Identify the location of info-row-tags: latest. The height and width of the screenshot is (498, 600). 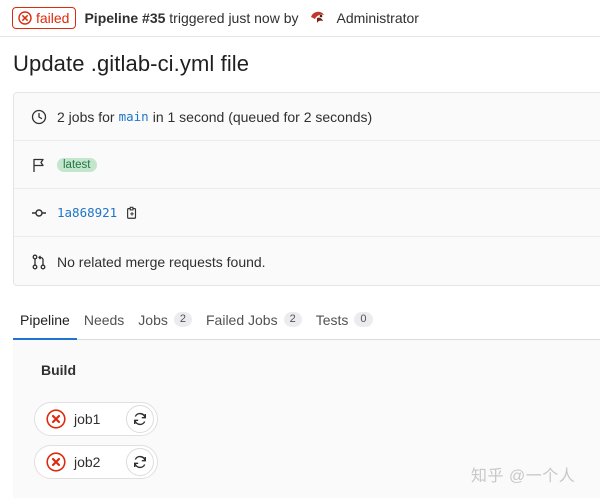
(307, 165).